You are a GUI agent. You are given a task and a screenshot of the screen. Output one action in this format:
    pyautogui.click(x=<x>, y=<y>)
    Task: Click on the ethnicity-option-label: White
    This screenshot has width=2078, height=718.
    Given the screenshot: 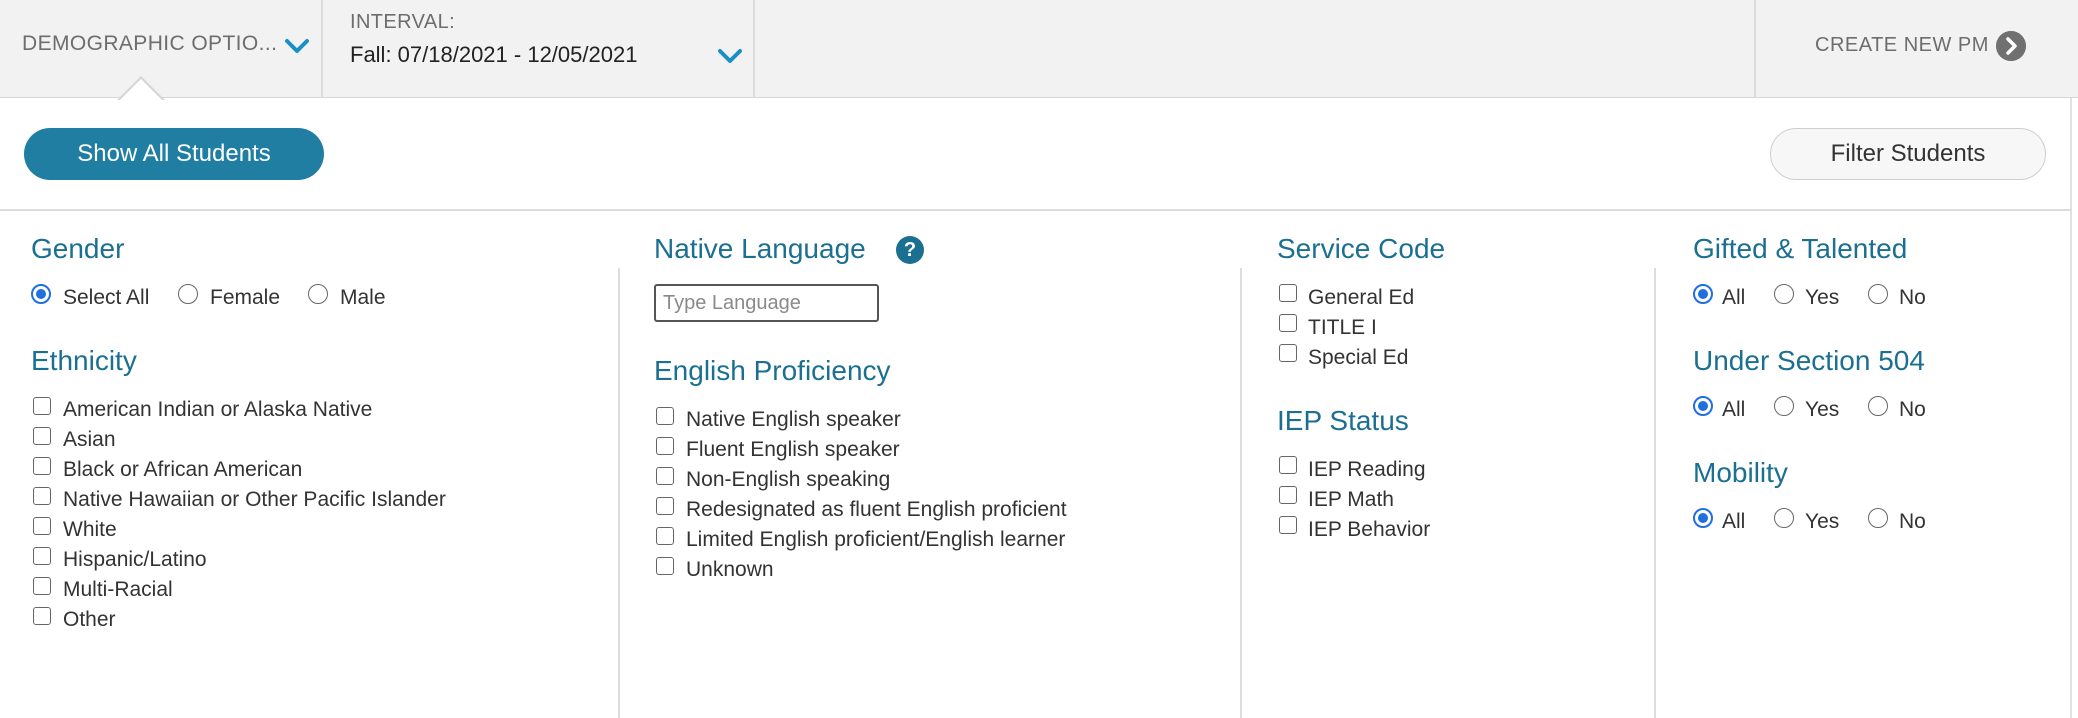 What is the action you would take?
    pyautogui.click(x=90, y=529)
    